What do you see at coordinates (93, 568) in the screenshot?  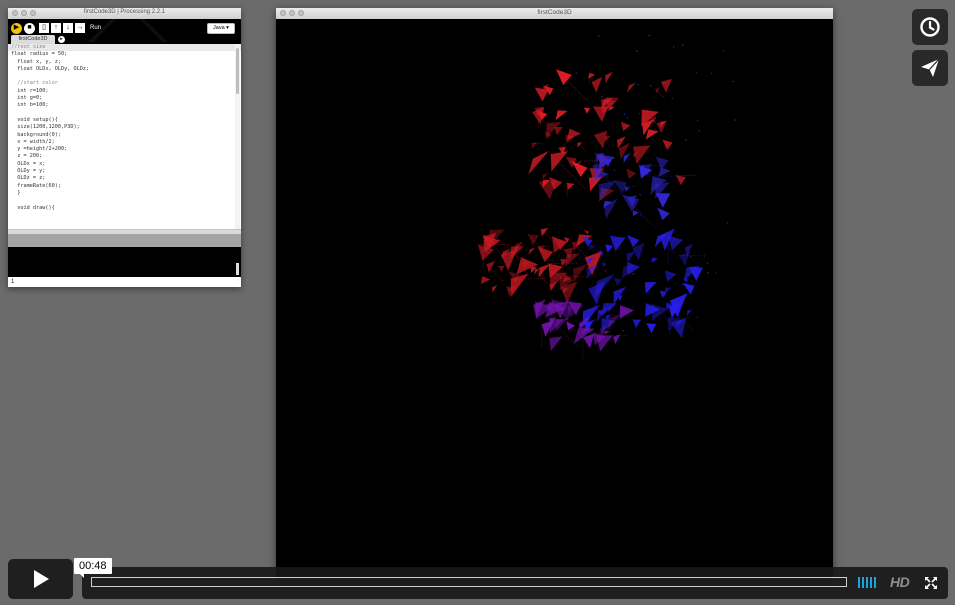 I see `current-time-label: 00:48` at bounding box center [93, 568].